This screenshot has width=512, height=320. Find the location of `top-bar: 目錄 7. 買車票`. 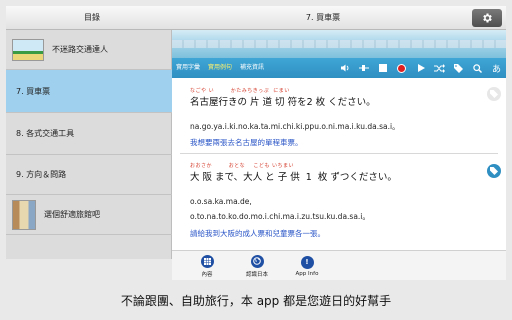

top-bar: 目錄 7. 買車票 is located at coordinates (256, 18).